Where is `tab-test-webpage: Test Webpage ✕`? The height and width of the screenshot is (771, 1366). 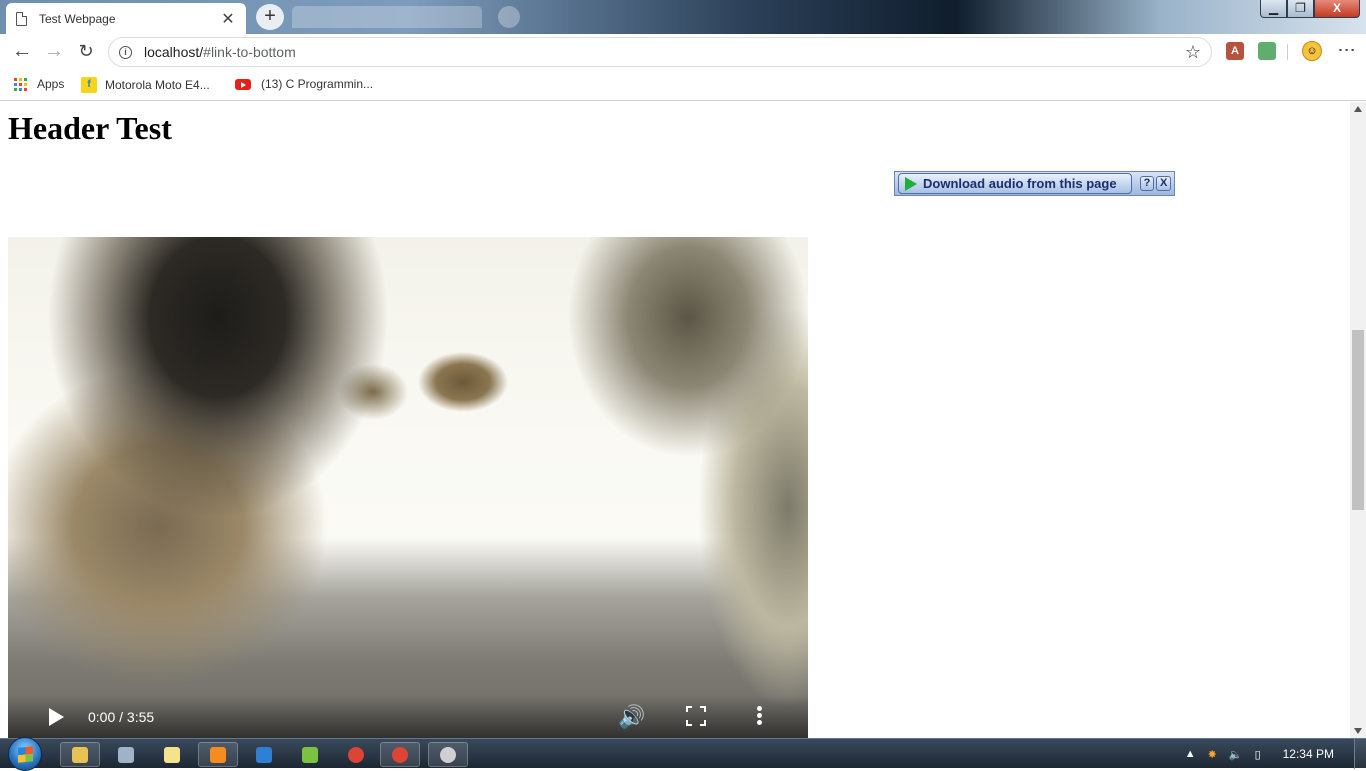 tab-test-webpage: Test Webpage ✕ is located at coordinates (126, 18).